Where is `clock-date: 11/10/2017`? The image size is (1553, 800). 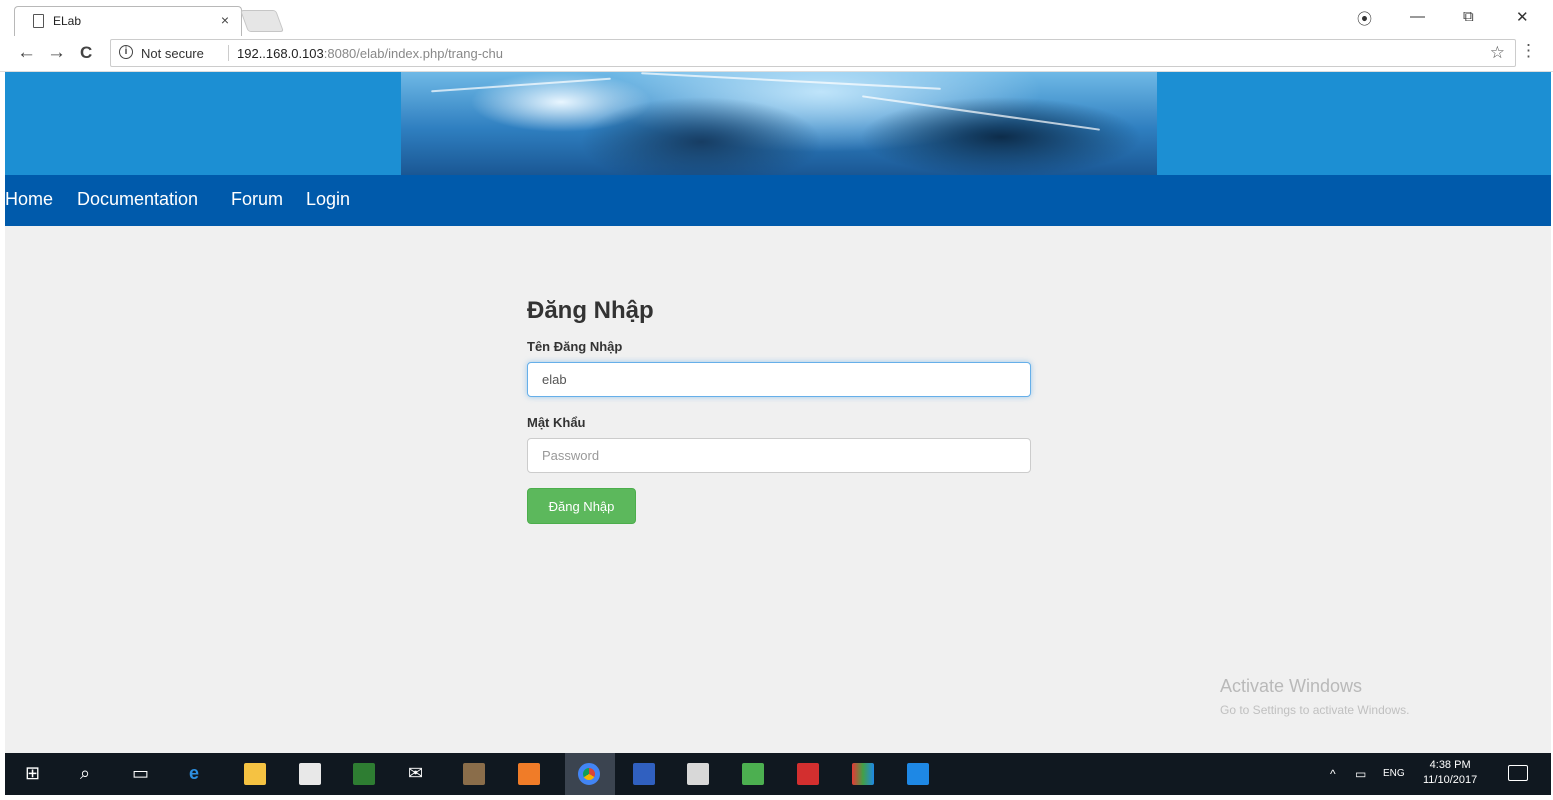
clock-date: 11/10/2017 is located at coordinates (1450, 780).